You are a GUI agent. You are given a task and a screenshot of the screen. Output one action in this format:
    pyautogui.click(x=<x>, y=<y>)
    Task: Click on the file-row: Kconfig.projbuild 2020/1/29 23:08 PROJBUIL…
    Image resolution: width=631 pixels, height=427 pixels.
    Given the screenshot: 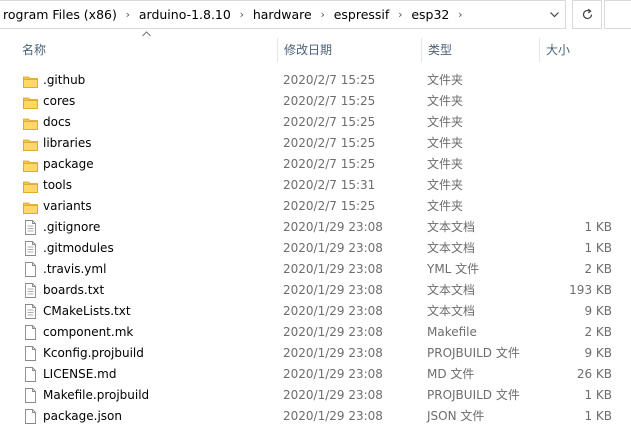 What is the action you would take?
    pyautogui.click(x=315, y=353)
    